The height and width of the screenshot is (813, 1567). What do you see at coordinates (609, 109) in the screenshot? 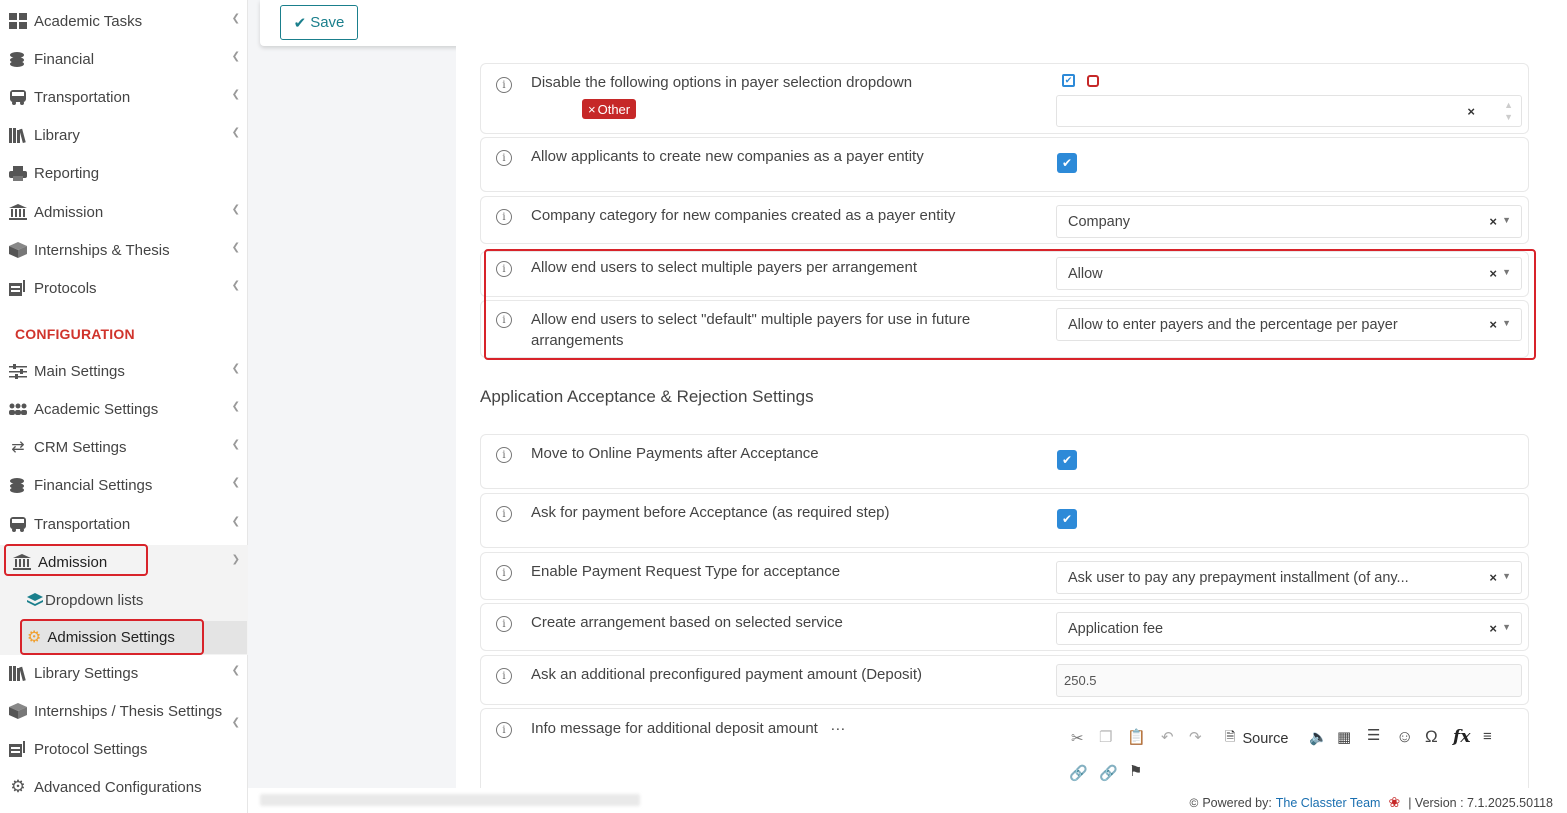
I see `tag-other: × Other` at bounding box center [609, 109].